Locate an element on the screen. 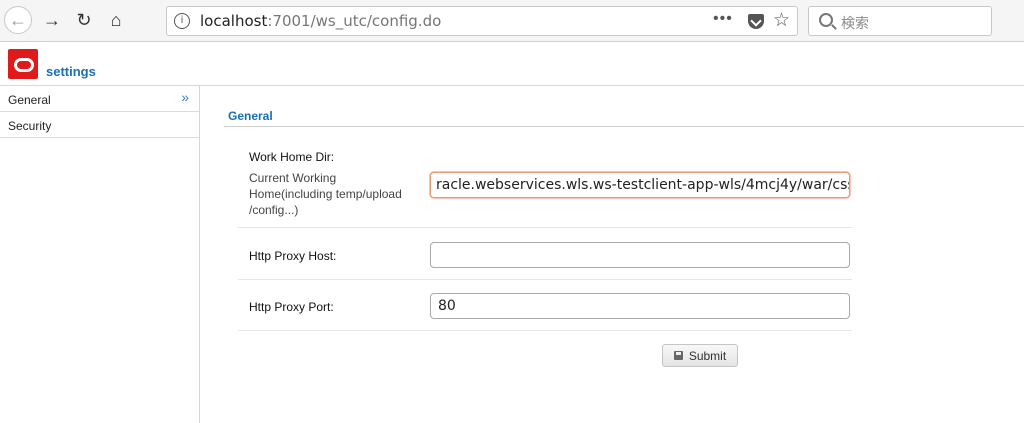  search-placeholder: 検索 is located at coordinates (855, 24).